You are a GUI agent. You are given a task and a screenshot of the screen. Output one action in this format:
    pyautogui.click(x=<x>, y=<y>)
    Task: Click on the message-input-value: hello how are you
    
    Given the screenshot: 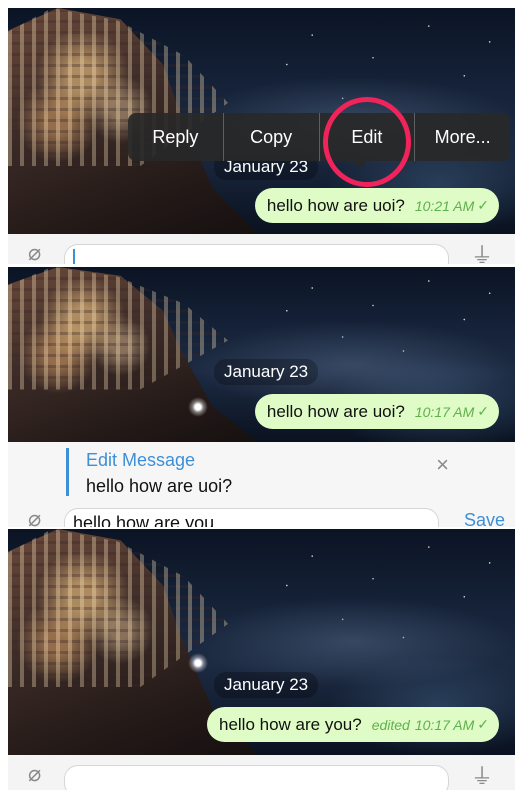 What is the action you would take?
    pyautogui.click(x=144, y=520)
    